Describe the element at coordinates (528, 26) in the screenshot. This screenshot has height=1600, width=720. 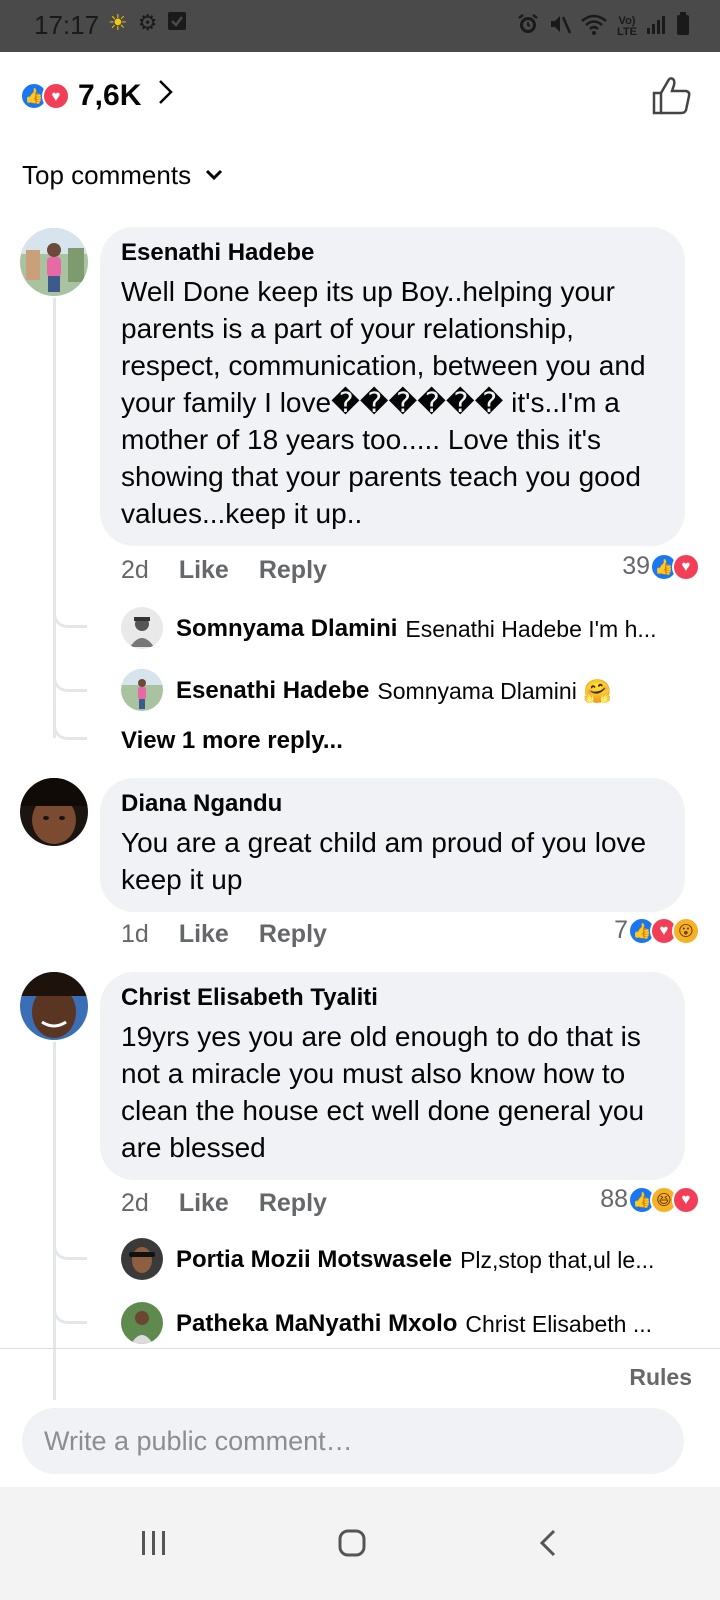
I see `alarm-icon` at that location.